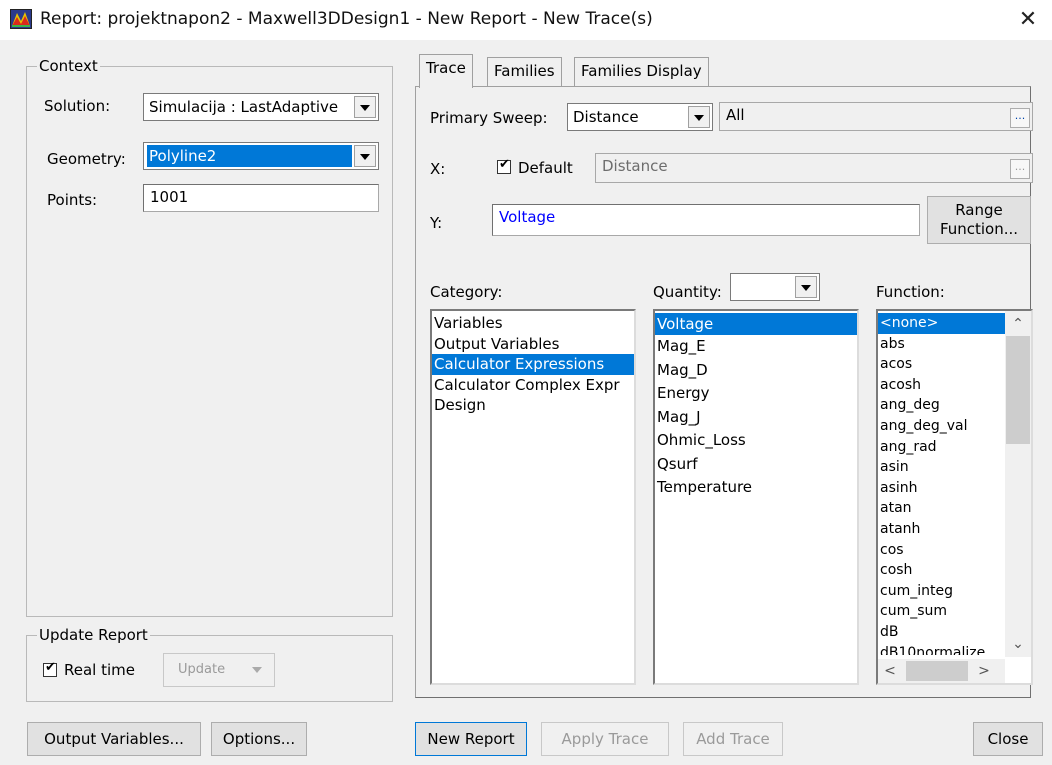 The width and height of the screenshot is (1052, 765). I want to click on update-button: Update, so click(219, 670).